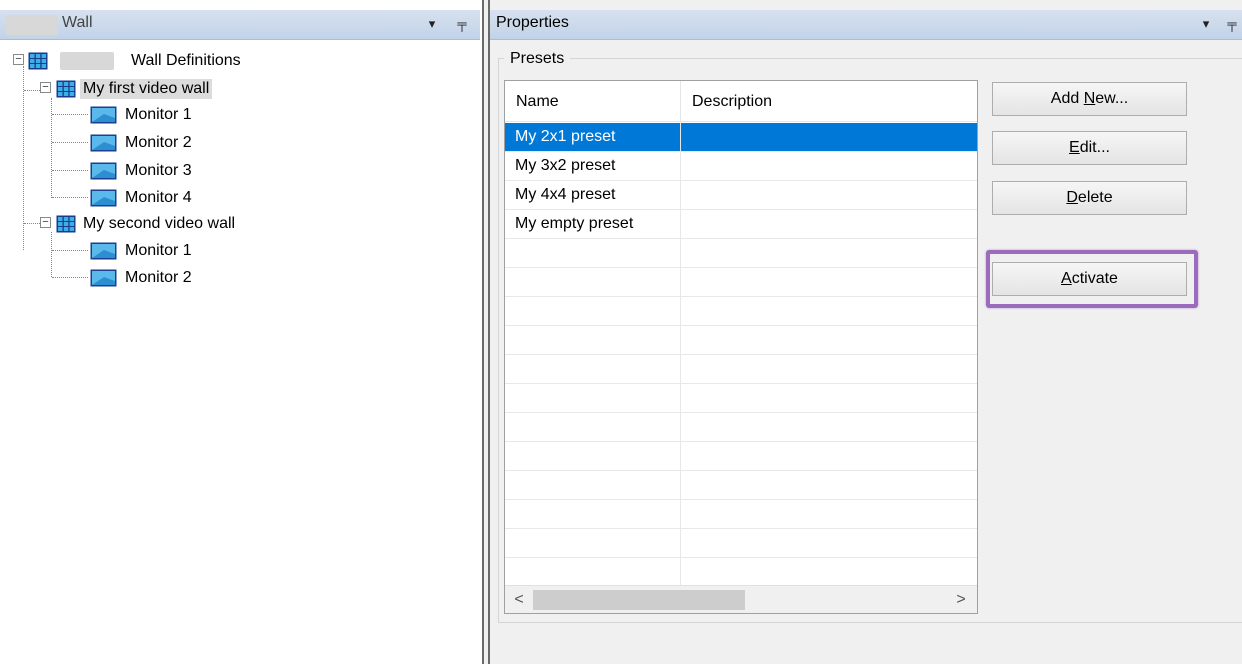 The height and width of the screenshot is (664, 1242). What do you see at coordinates (532, 22) in the screenshot?
I see `properties-panel-title: Properties` at bounding box center [532, 22].